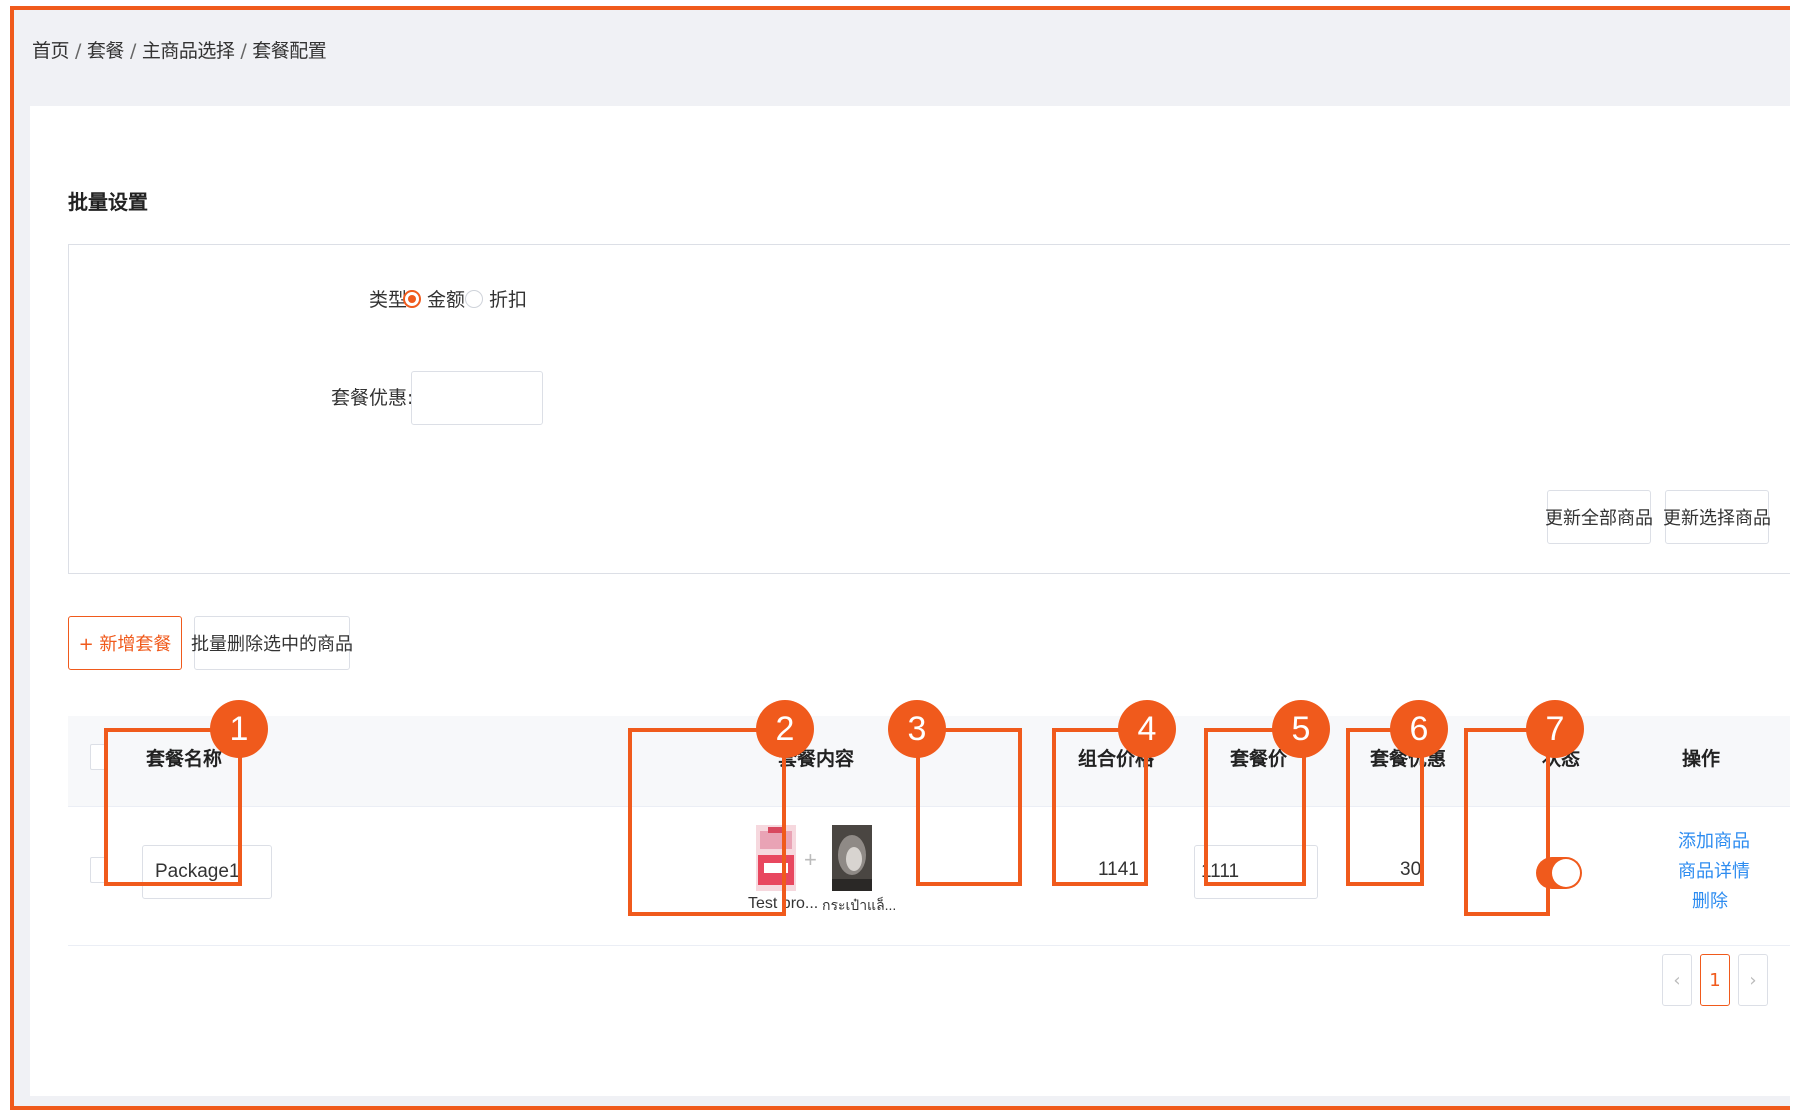  Describe the element at coordinates (239, 729) in the screenshot. I see `callout-badge-1: 1` at that location.